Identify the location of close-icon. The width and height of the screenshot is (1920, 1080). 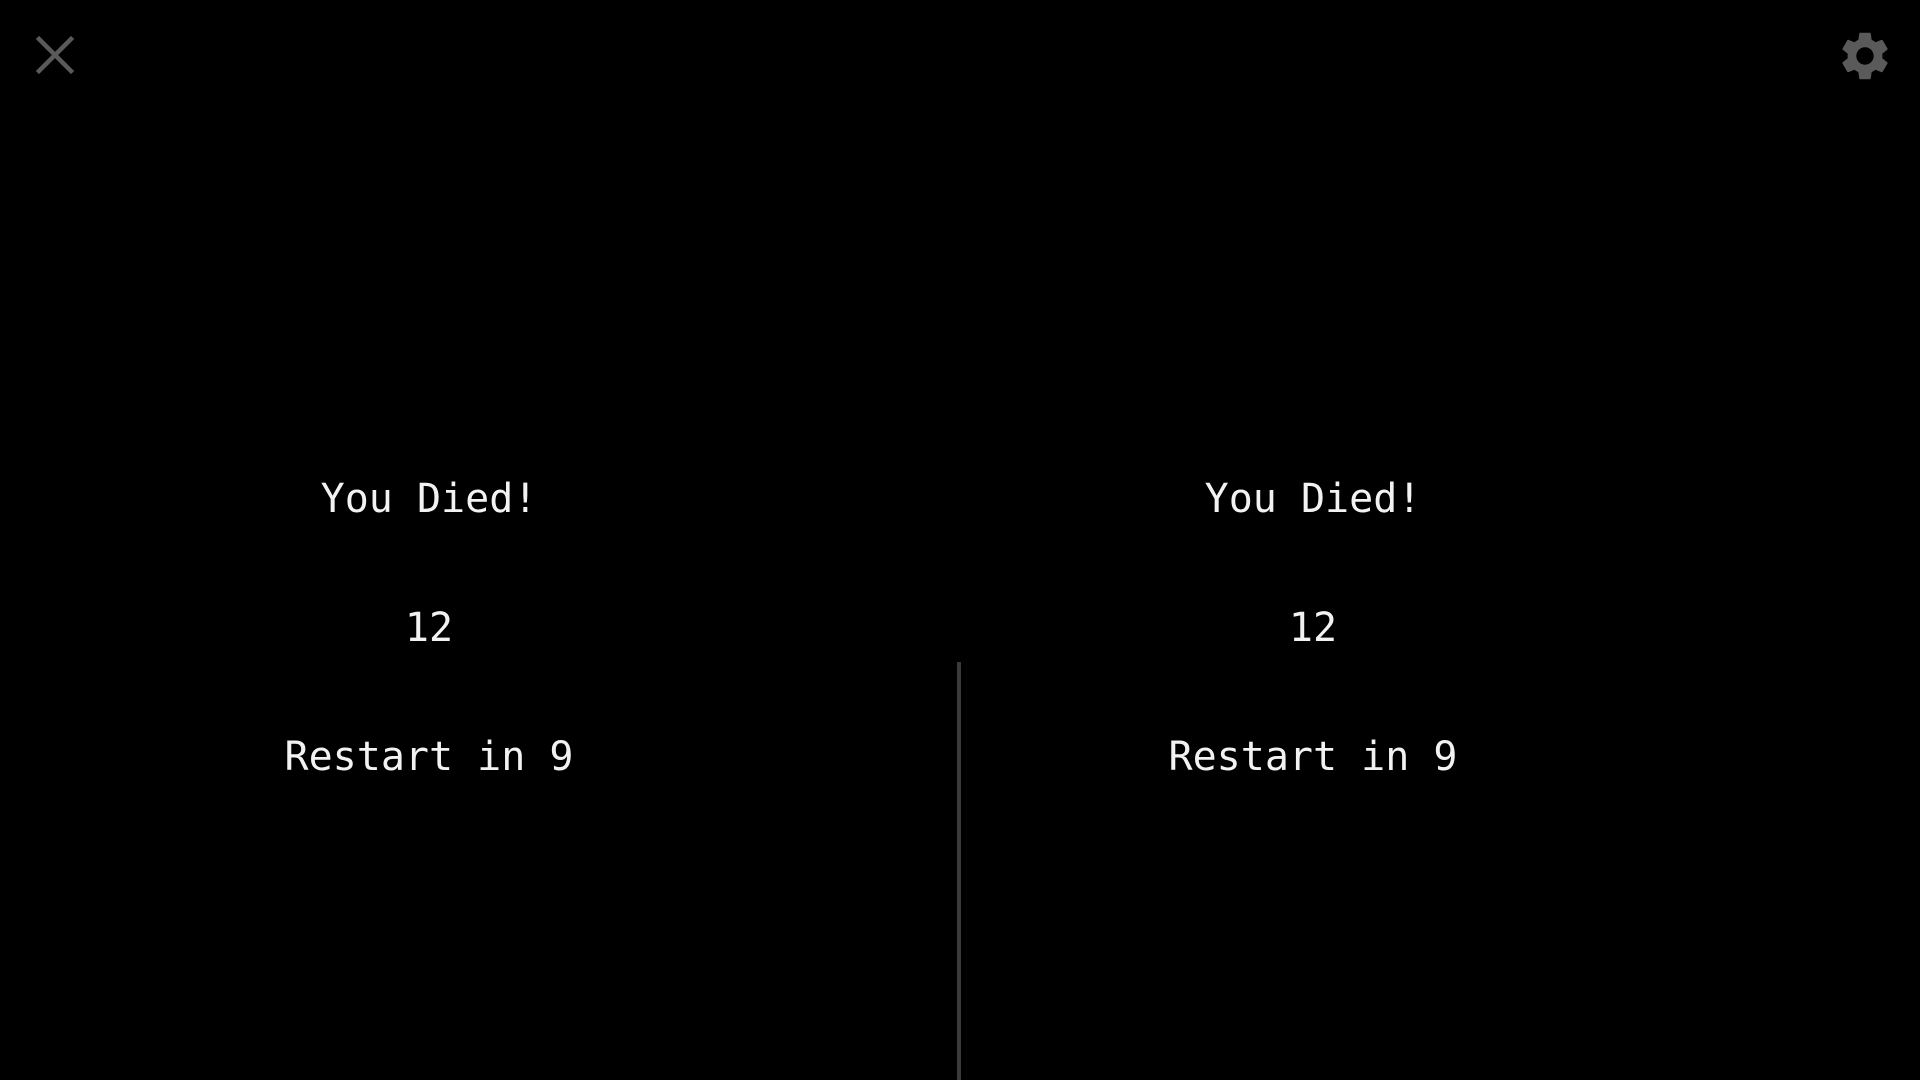
(55, 55).